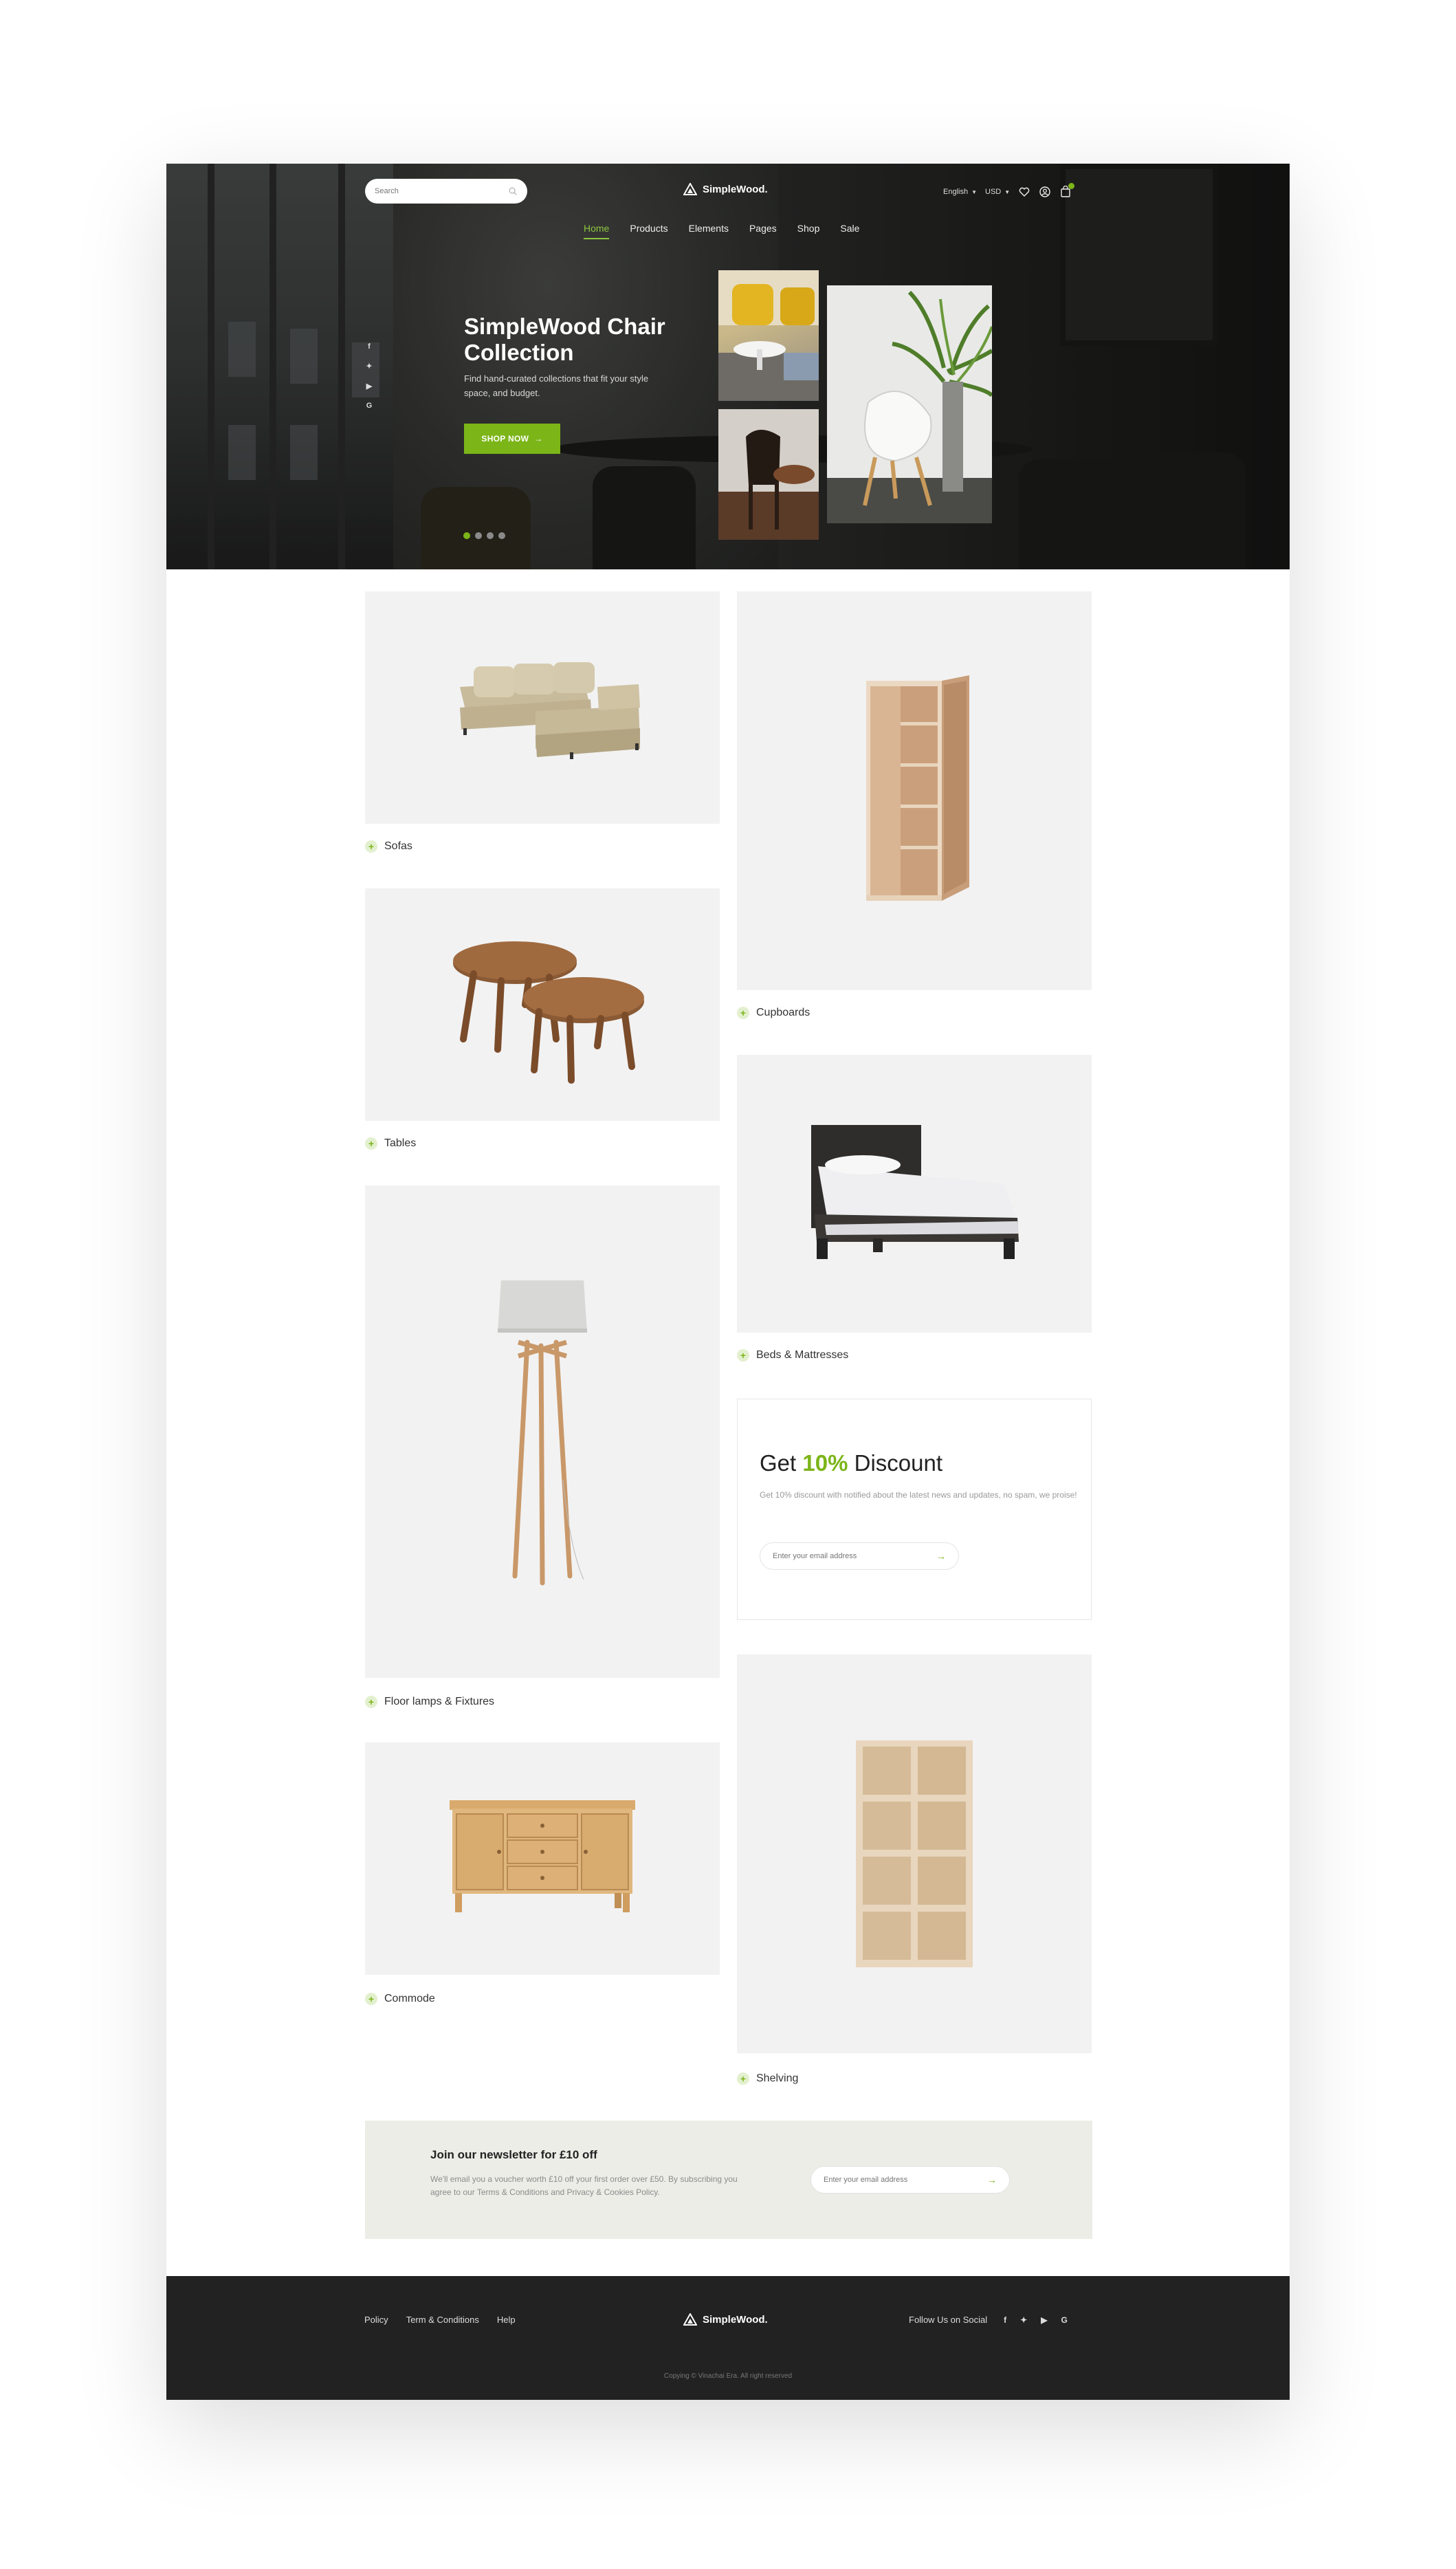 This screenshot has height=2569, width=1456. I want to click on language-select: English ▼, so click(960, 192).